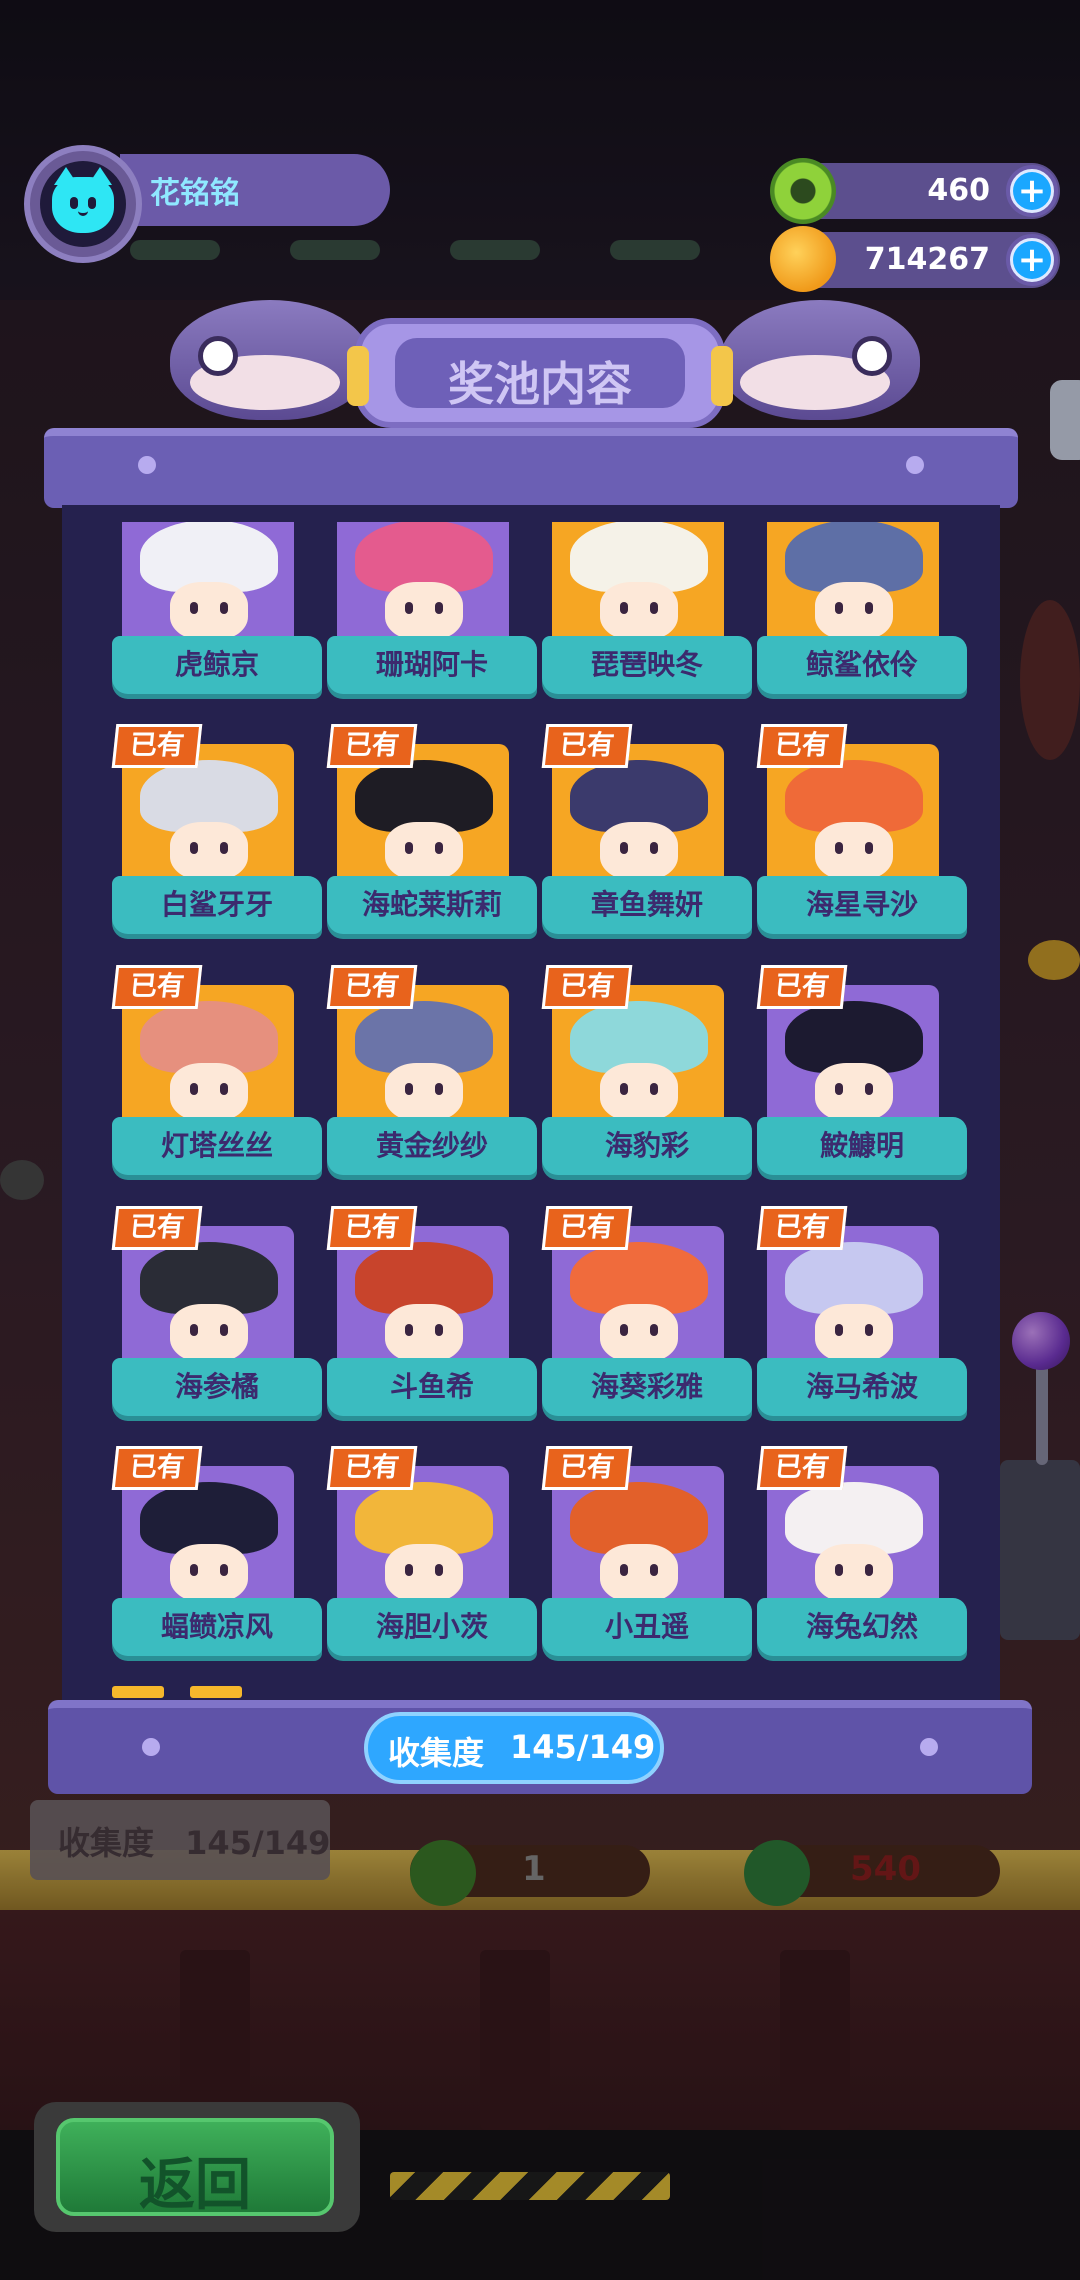 This screenshot has width=1080, height=2280. What do you see at coordinates (432, 1146) in the screenshot?
I see `character-nameplate: 黄金纱纱` at bounding box center [432, 1146].